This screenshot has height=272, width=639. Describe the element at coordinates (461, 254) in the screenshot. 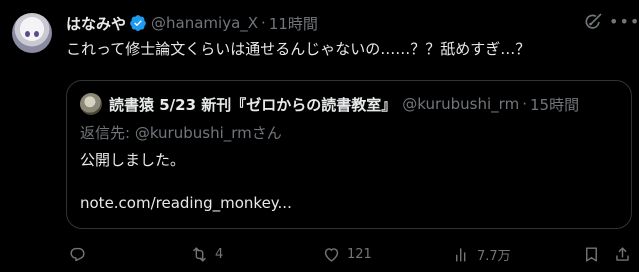

I see `views-icon` at that location.